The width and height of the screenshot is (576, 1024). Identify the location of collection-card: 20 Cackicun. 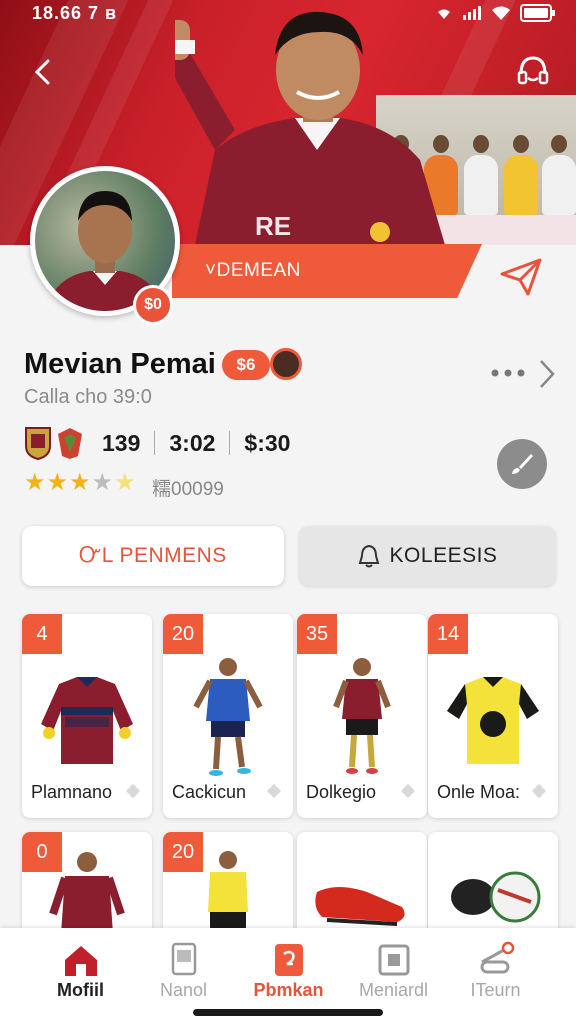
(228, 716).